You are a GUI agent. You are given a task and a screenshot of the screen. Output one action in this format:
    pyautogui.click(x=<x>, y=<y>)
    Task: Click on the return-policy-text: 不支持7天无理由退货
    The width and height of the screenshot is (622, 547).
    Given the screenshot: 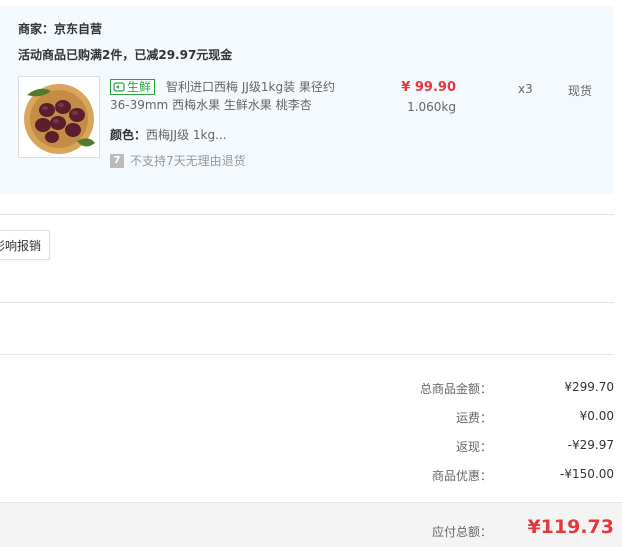 What is the action you would take?
    pyautogui.click(x=188, y=161)
    